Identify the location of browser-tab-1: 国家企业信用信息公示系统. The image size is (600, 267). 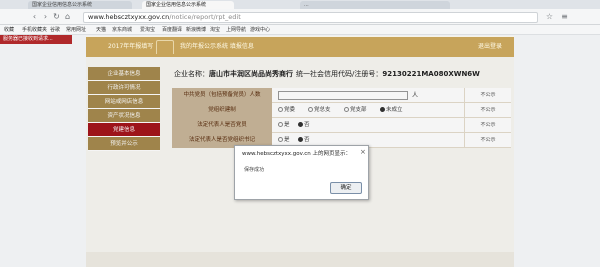
(80, 5).